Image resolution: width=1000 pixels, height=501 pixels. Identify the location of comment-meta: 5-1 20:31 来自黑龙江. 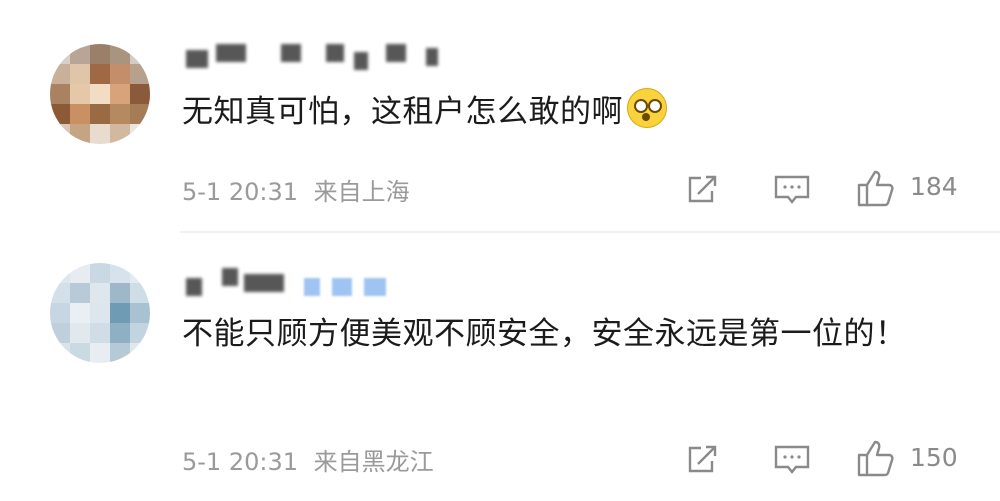
(308, 459).